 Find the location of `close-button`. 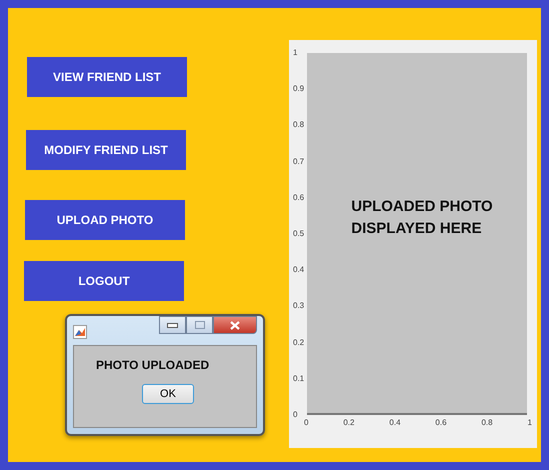

close-button is located at coordinates (235, 325).